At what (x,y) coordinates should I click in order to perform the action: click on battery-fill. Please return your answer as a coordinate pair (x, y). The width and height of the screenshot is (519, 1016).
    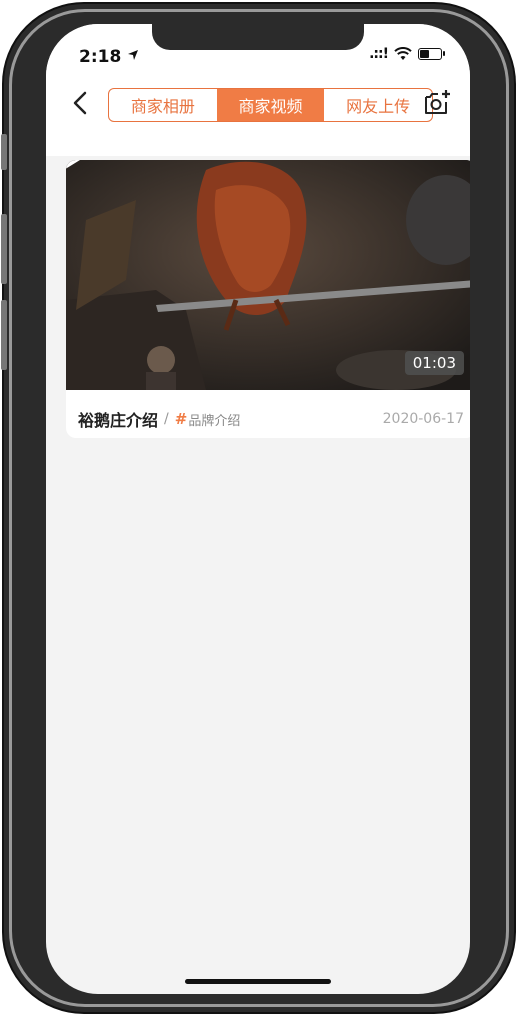
    Looking at the image, I should click on (424, 54).